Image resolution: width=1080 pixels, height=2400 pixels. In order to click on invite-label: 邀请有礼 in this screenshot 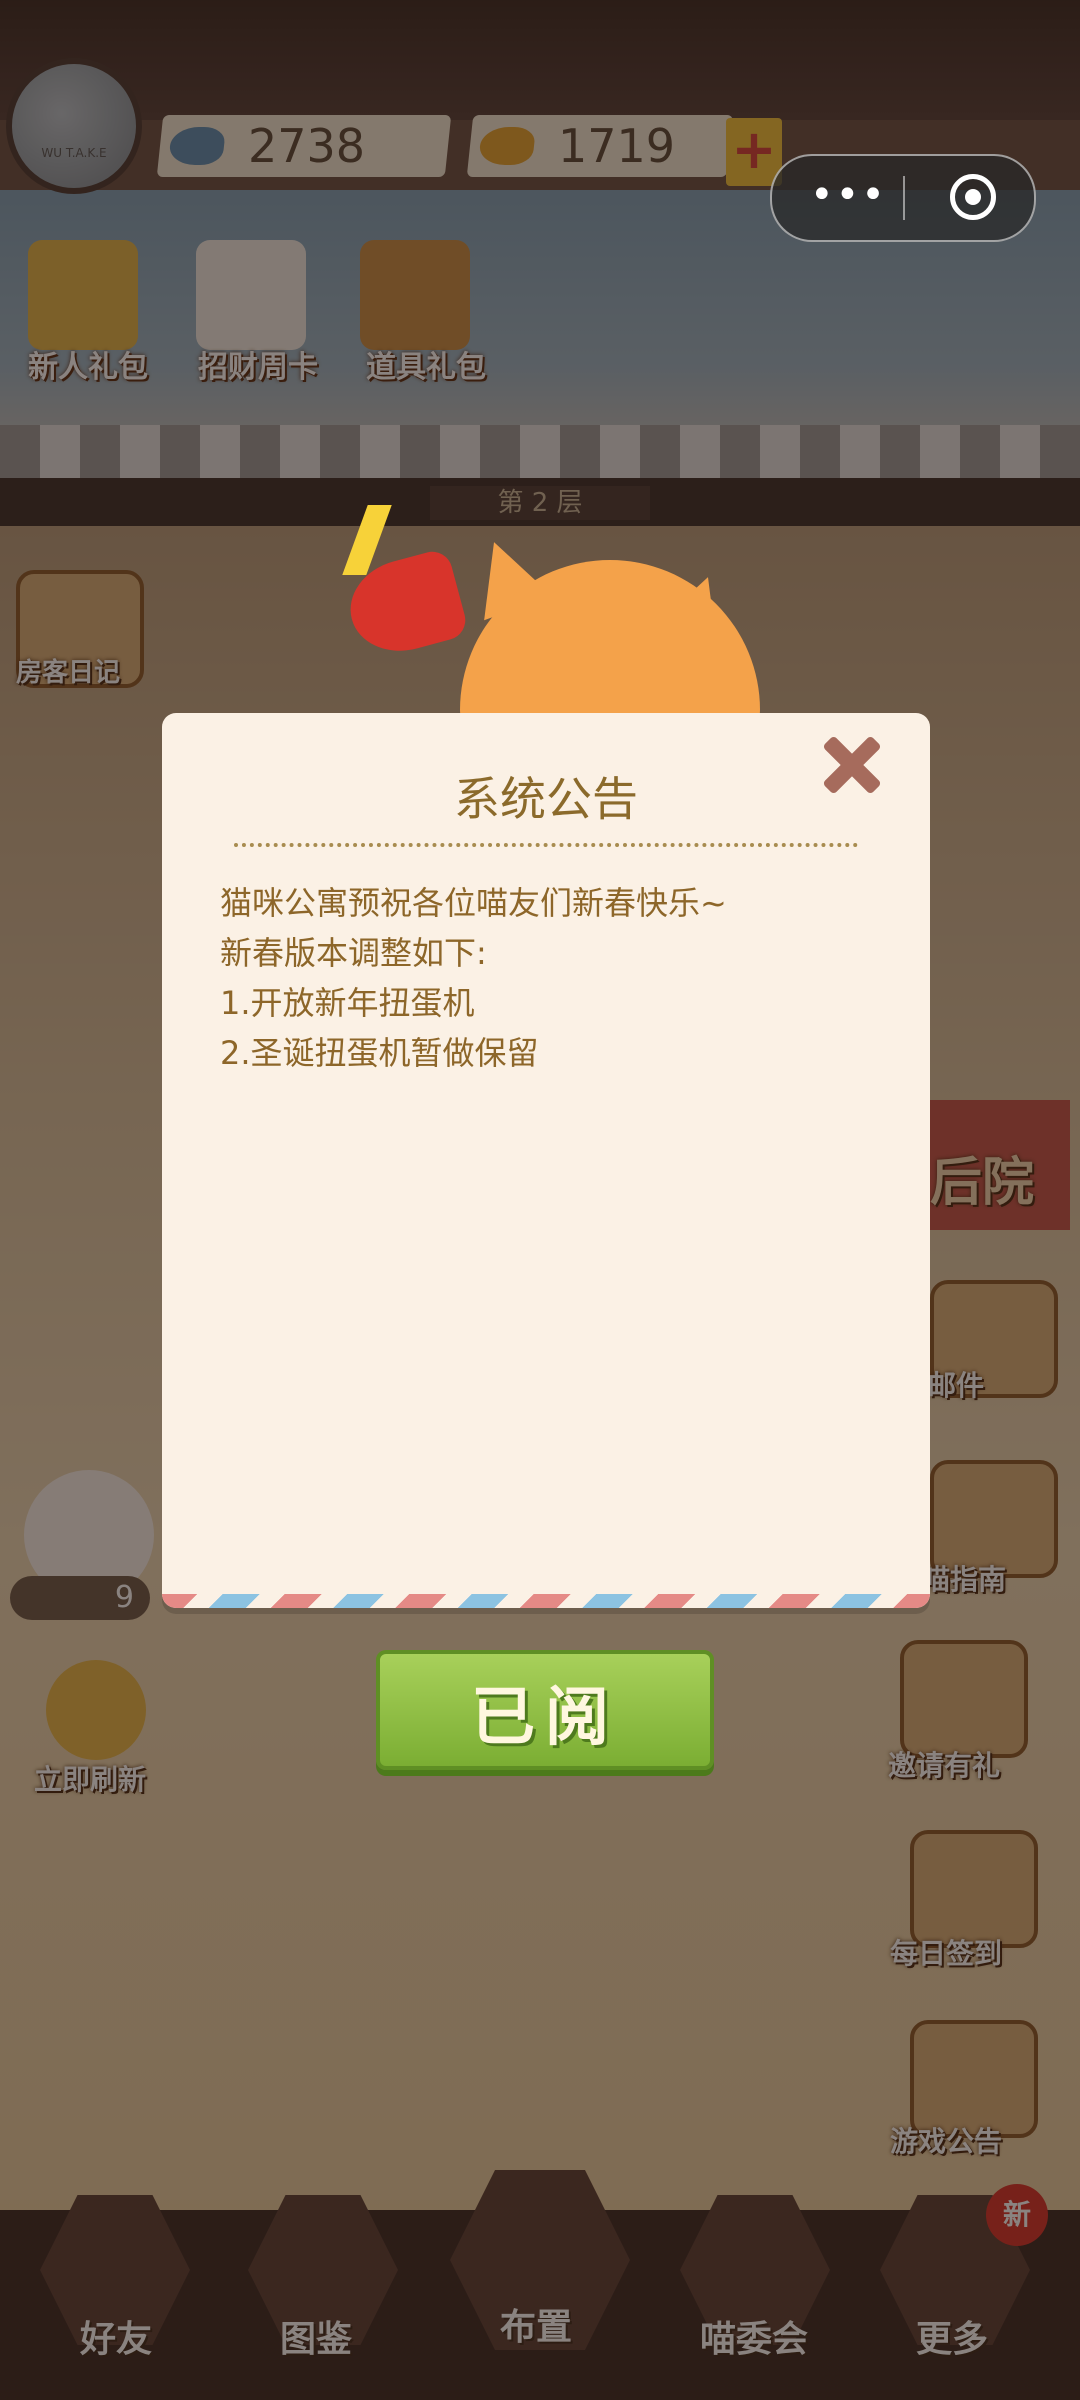, I will do `click(944, 1765)`.